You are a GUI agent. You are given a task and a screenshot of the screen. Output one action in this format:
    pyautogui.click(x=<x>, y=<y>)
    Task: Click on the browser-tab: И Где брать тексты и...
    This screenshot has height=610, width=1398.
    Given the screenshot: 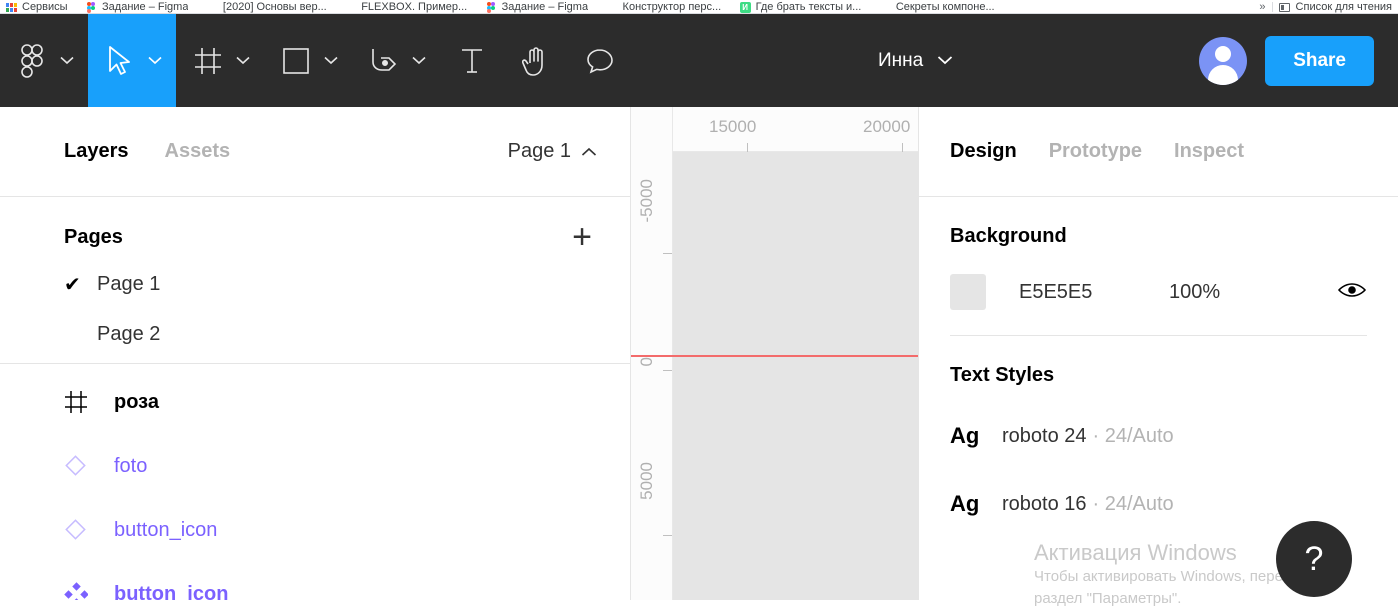 What is the action you would take?
    pyautogui.click(x=802, y=6)
    